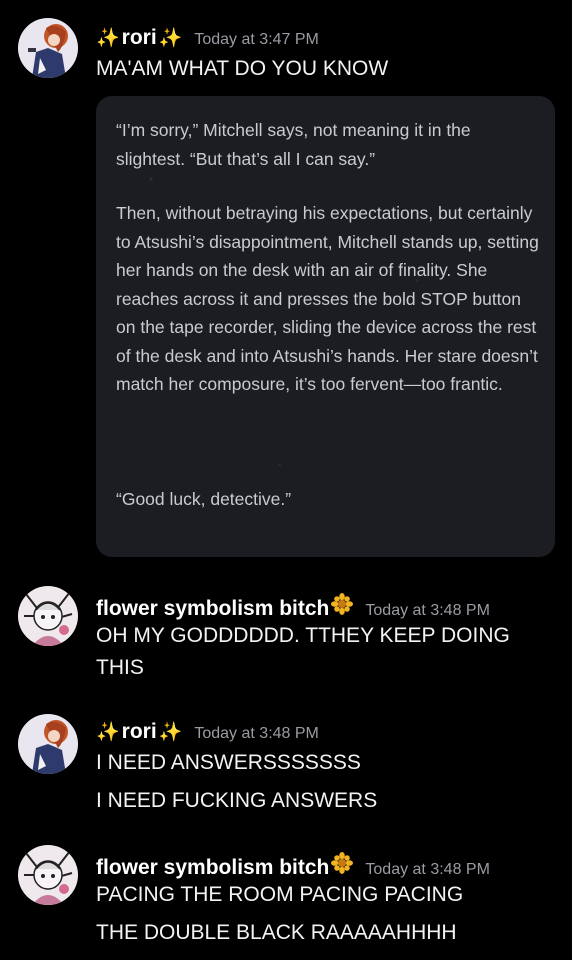  What do you see at coordinates (280, 894) in the screenshot?
I see `message-text: PACING THE ROOM PACING PACING` at bounding box center [280, 894].